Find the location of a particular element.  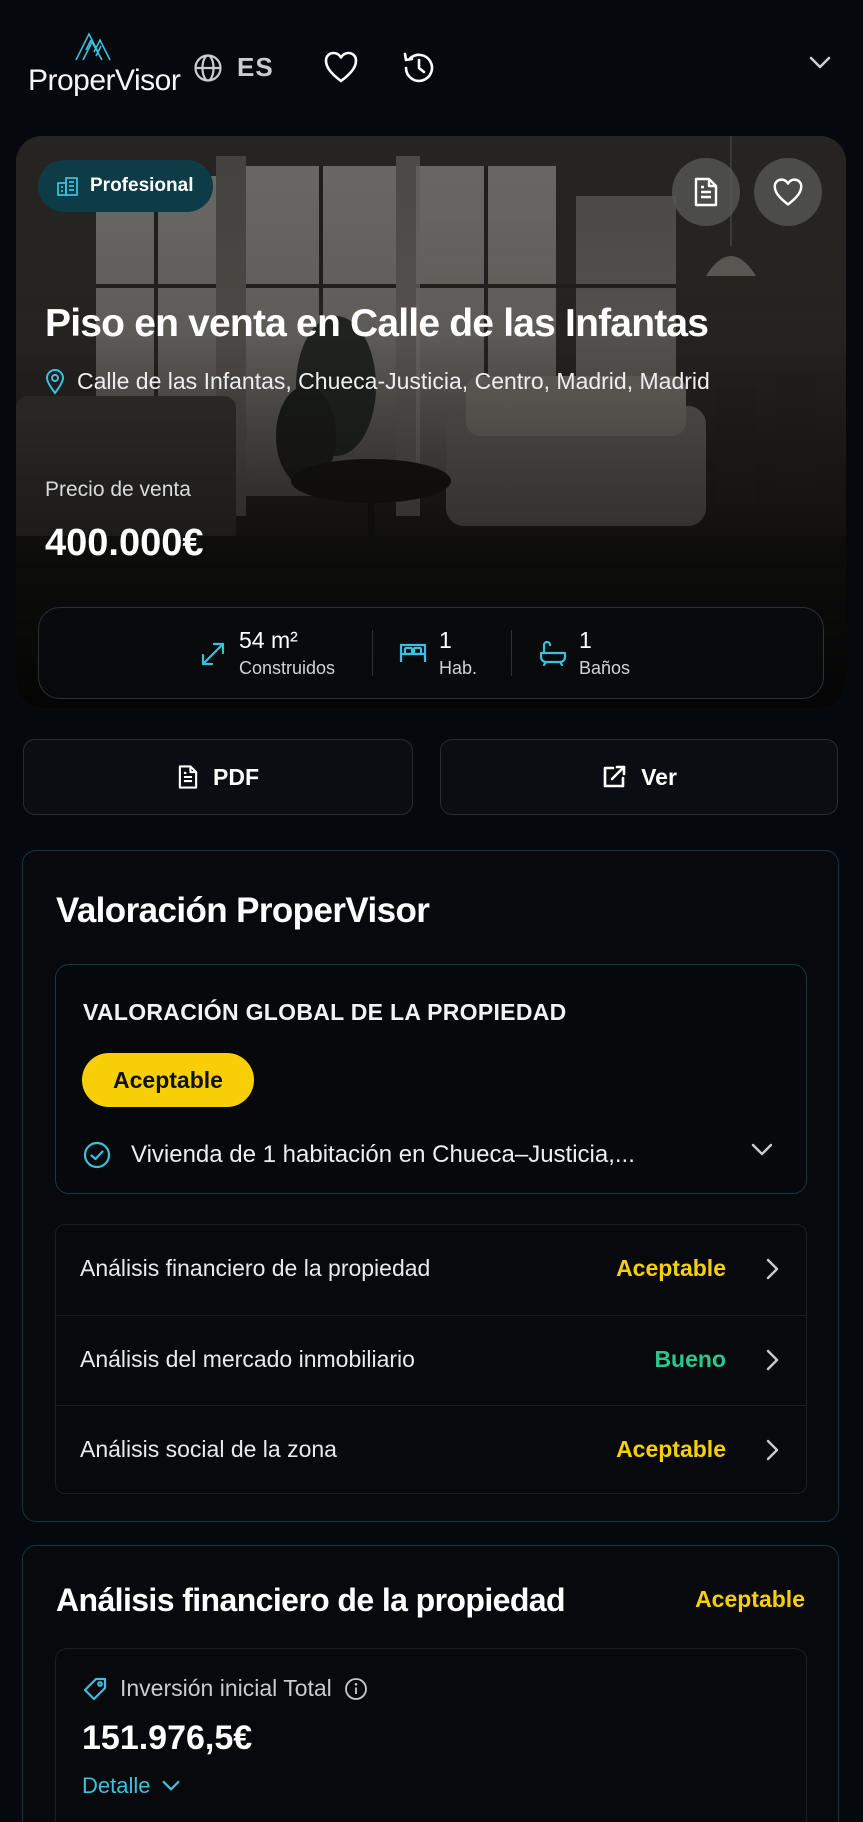

expand-icon is located at coordinates (213, 654).